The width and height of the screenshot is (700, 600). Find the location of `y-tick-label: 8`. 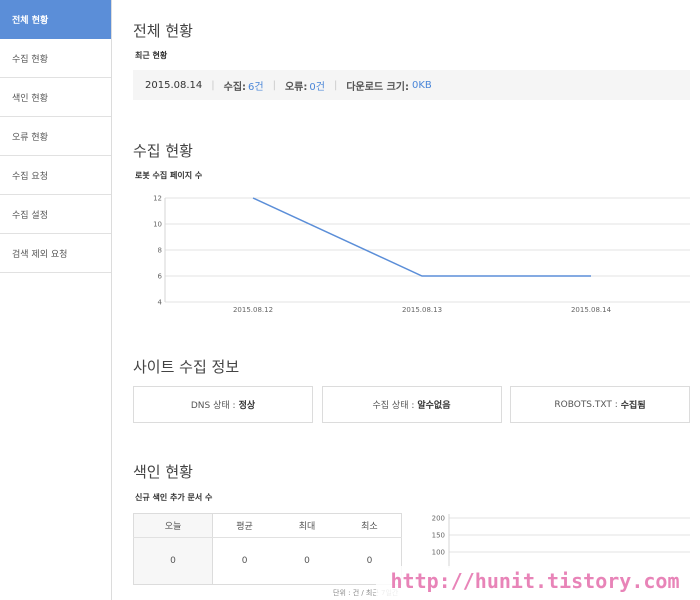

y-tick-label: 8 is located at coordinates (160, 251).